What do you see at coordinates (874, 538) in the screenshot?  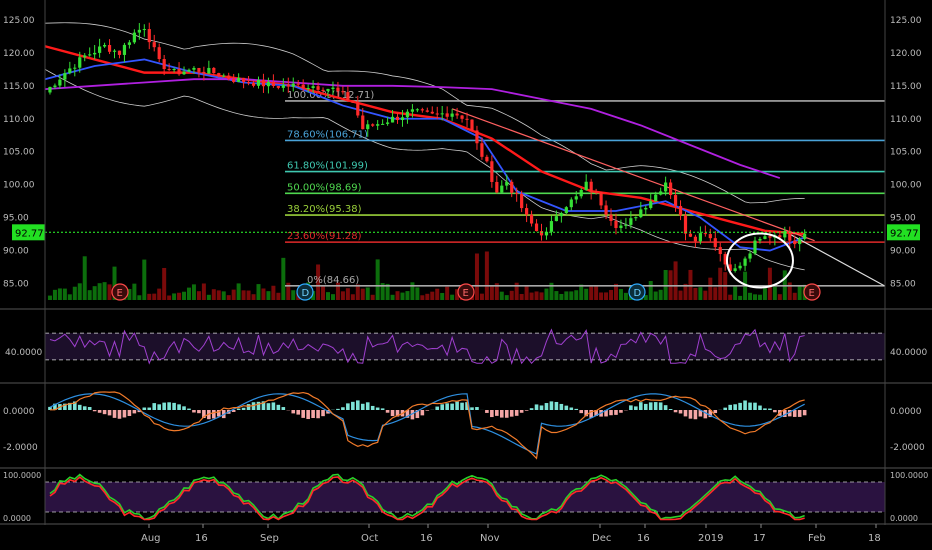 I see `x-tick-label: 18` at bounding box center [874, 538].